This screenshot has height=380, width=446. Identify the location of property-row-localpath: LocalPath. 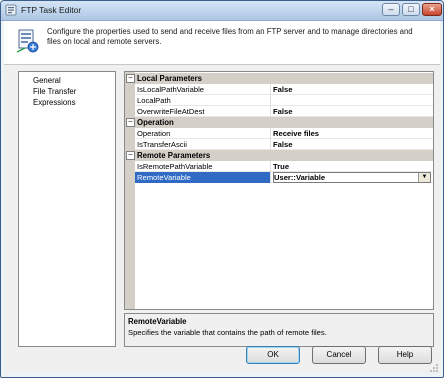
(284, 100).